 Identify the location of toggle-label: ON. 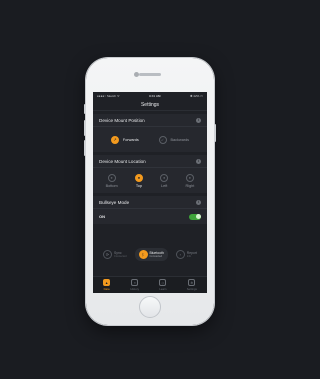
(102, 216).